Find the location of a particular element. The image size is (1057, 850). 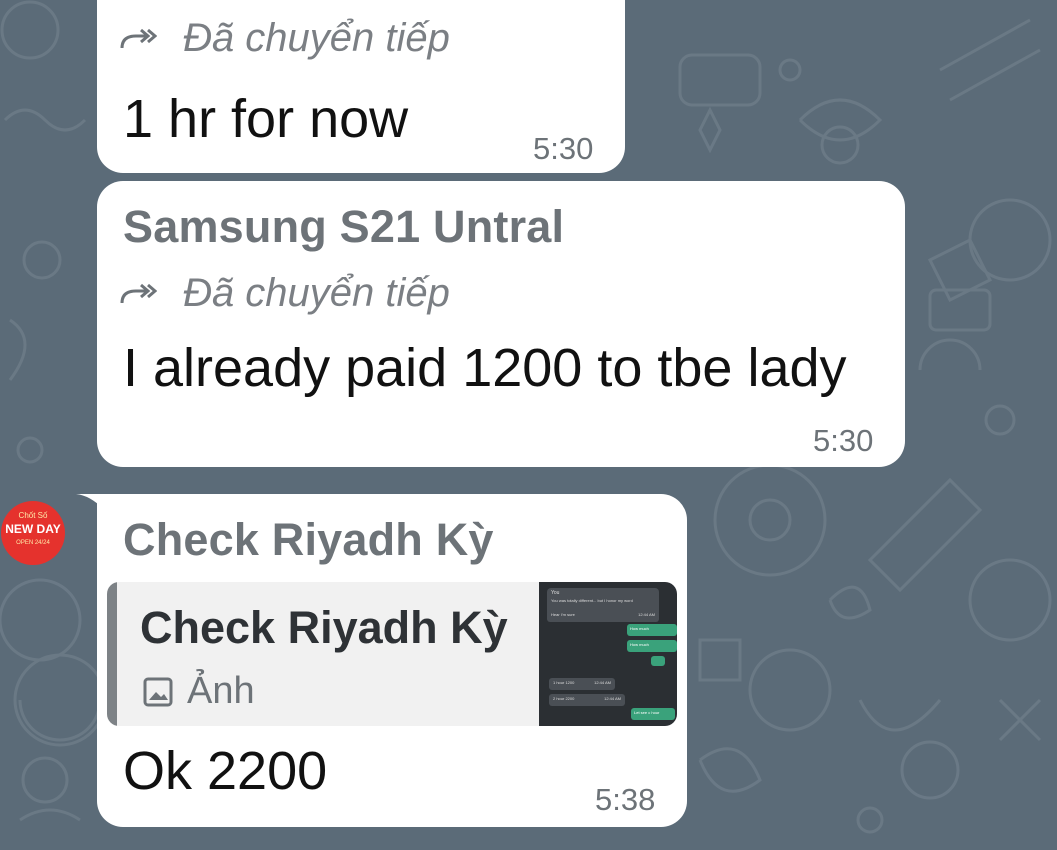

reply-accent-bar is located at coordinates (112, 654).